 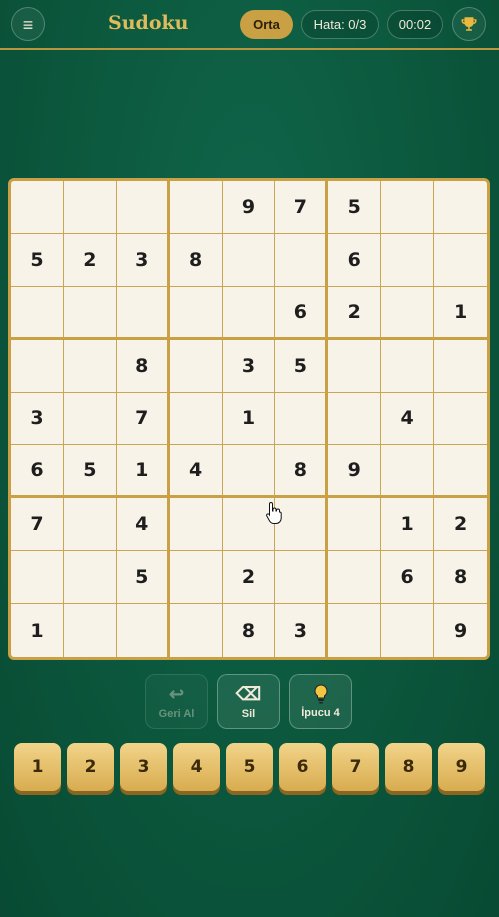 What do you see at coordinates (266, 24) in the screenshot?
I see `difficulty-badge: Orta` at bounding box center [266, 24].